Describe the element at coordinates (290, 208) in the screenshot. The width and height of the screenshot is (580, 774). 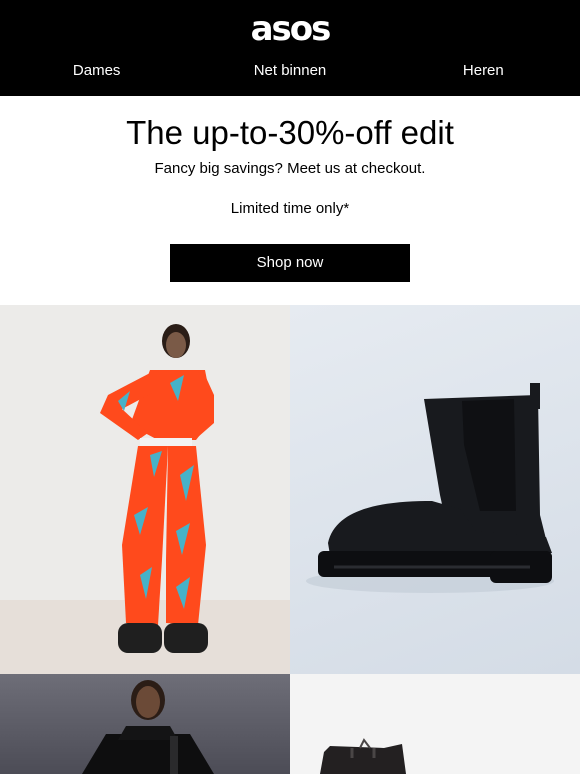
I see `promo-note: Limited time only*` at that location.